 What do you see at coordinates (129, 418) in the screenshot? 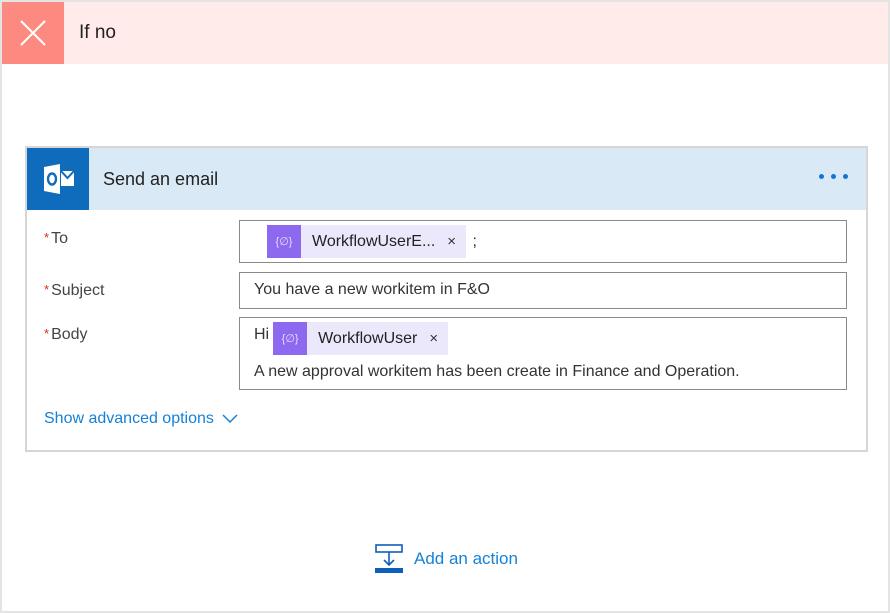
I see `advanced-options-label: Show advanced options` at bounding box center [129, 418].